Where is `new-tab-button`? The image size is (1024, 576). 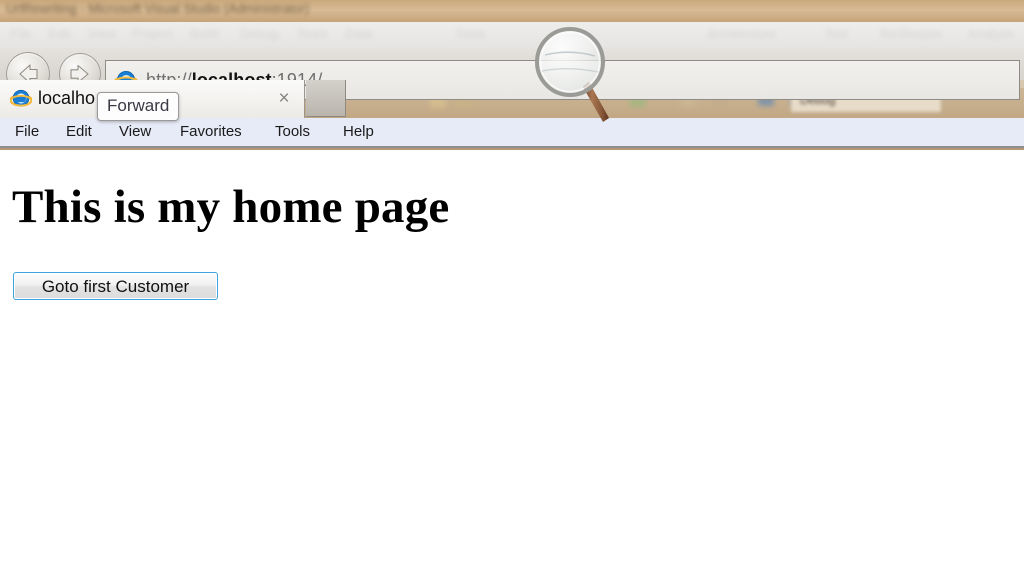
new-tab-button is located at coordinates (326, 98).